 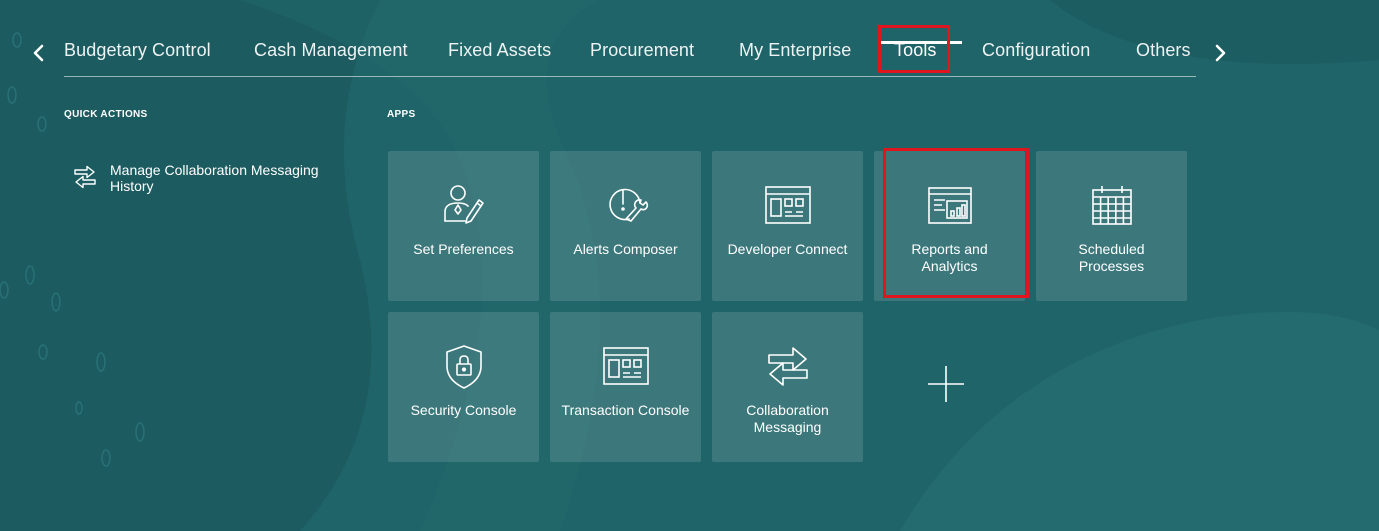 I want to click on nav-next-button, so click(x=1220, y=53).